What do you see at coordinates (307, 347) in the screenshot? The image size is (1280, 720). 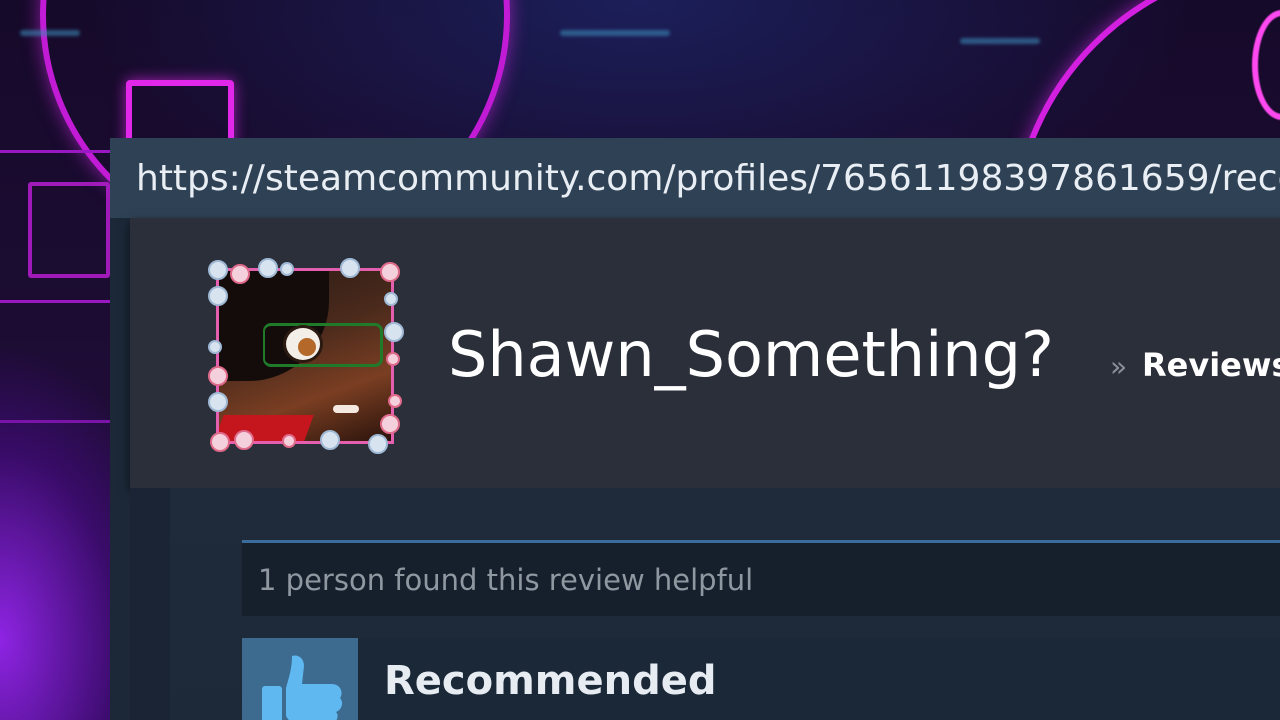 I see `avatar-iris` at bounding box center [307, 347].